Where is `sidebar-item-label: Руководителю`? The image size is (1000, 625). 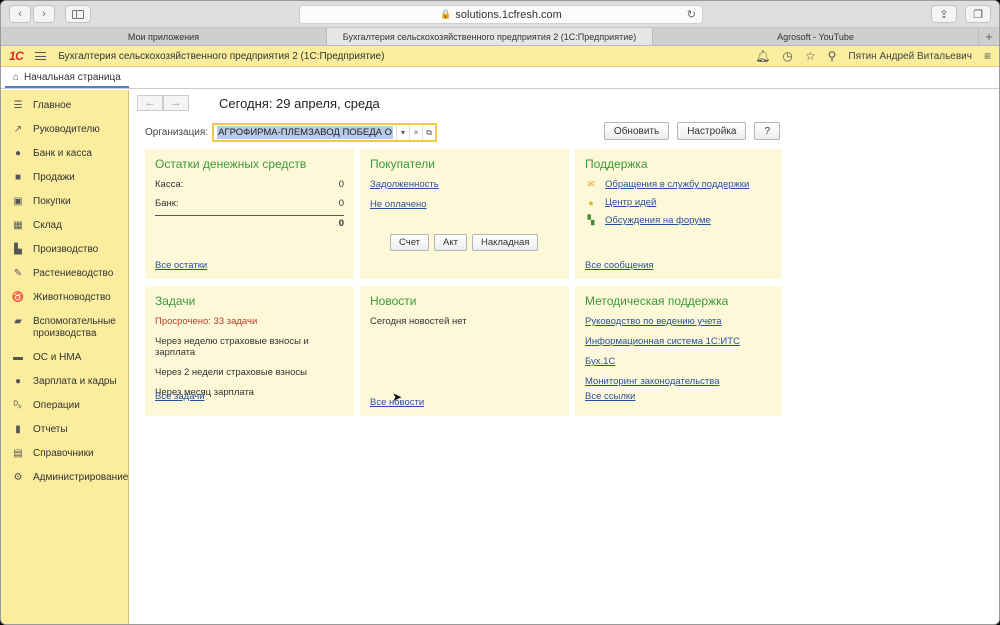 sidebar-item-label: Руководителю is located at coordinates (66, 129).